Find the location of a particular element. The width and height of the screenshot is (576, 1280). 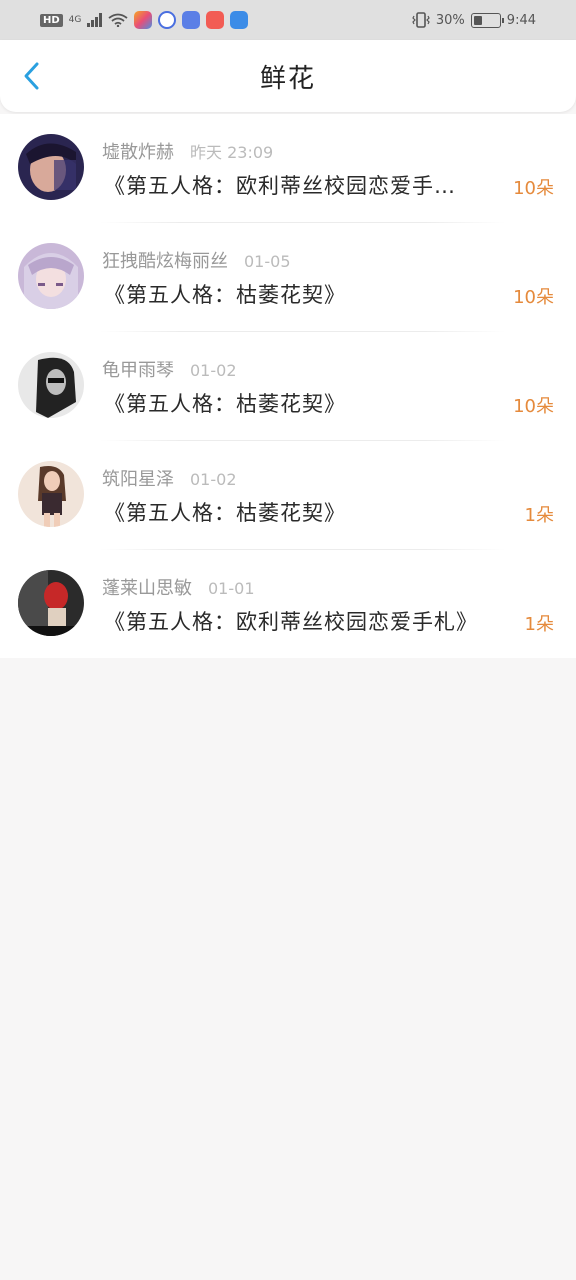

list-item: 龟甲雨琴 01-02 《第五人格：枯萎花契》 10朵 is located at coordinates (288, 386).